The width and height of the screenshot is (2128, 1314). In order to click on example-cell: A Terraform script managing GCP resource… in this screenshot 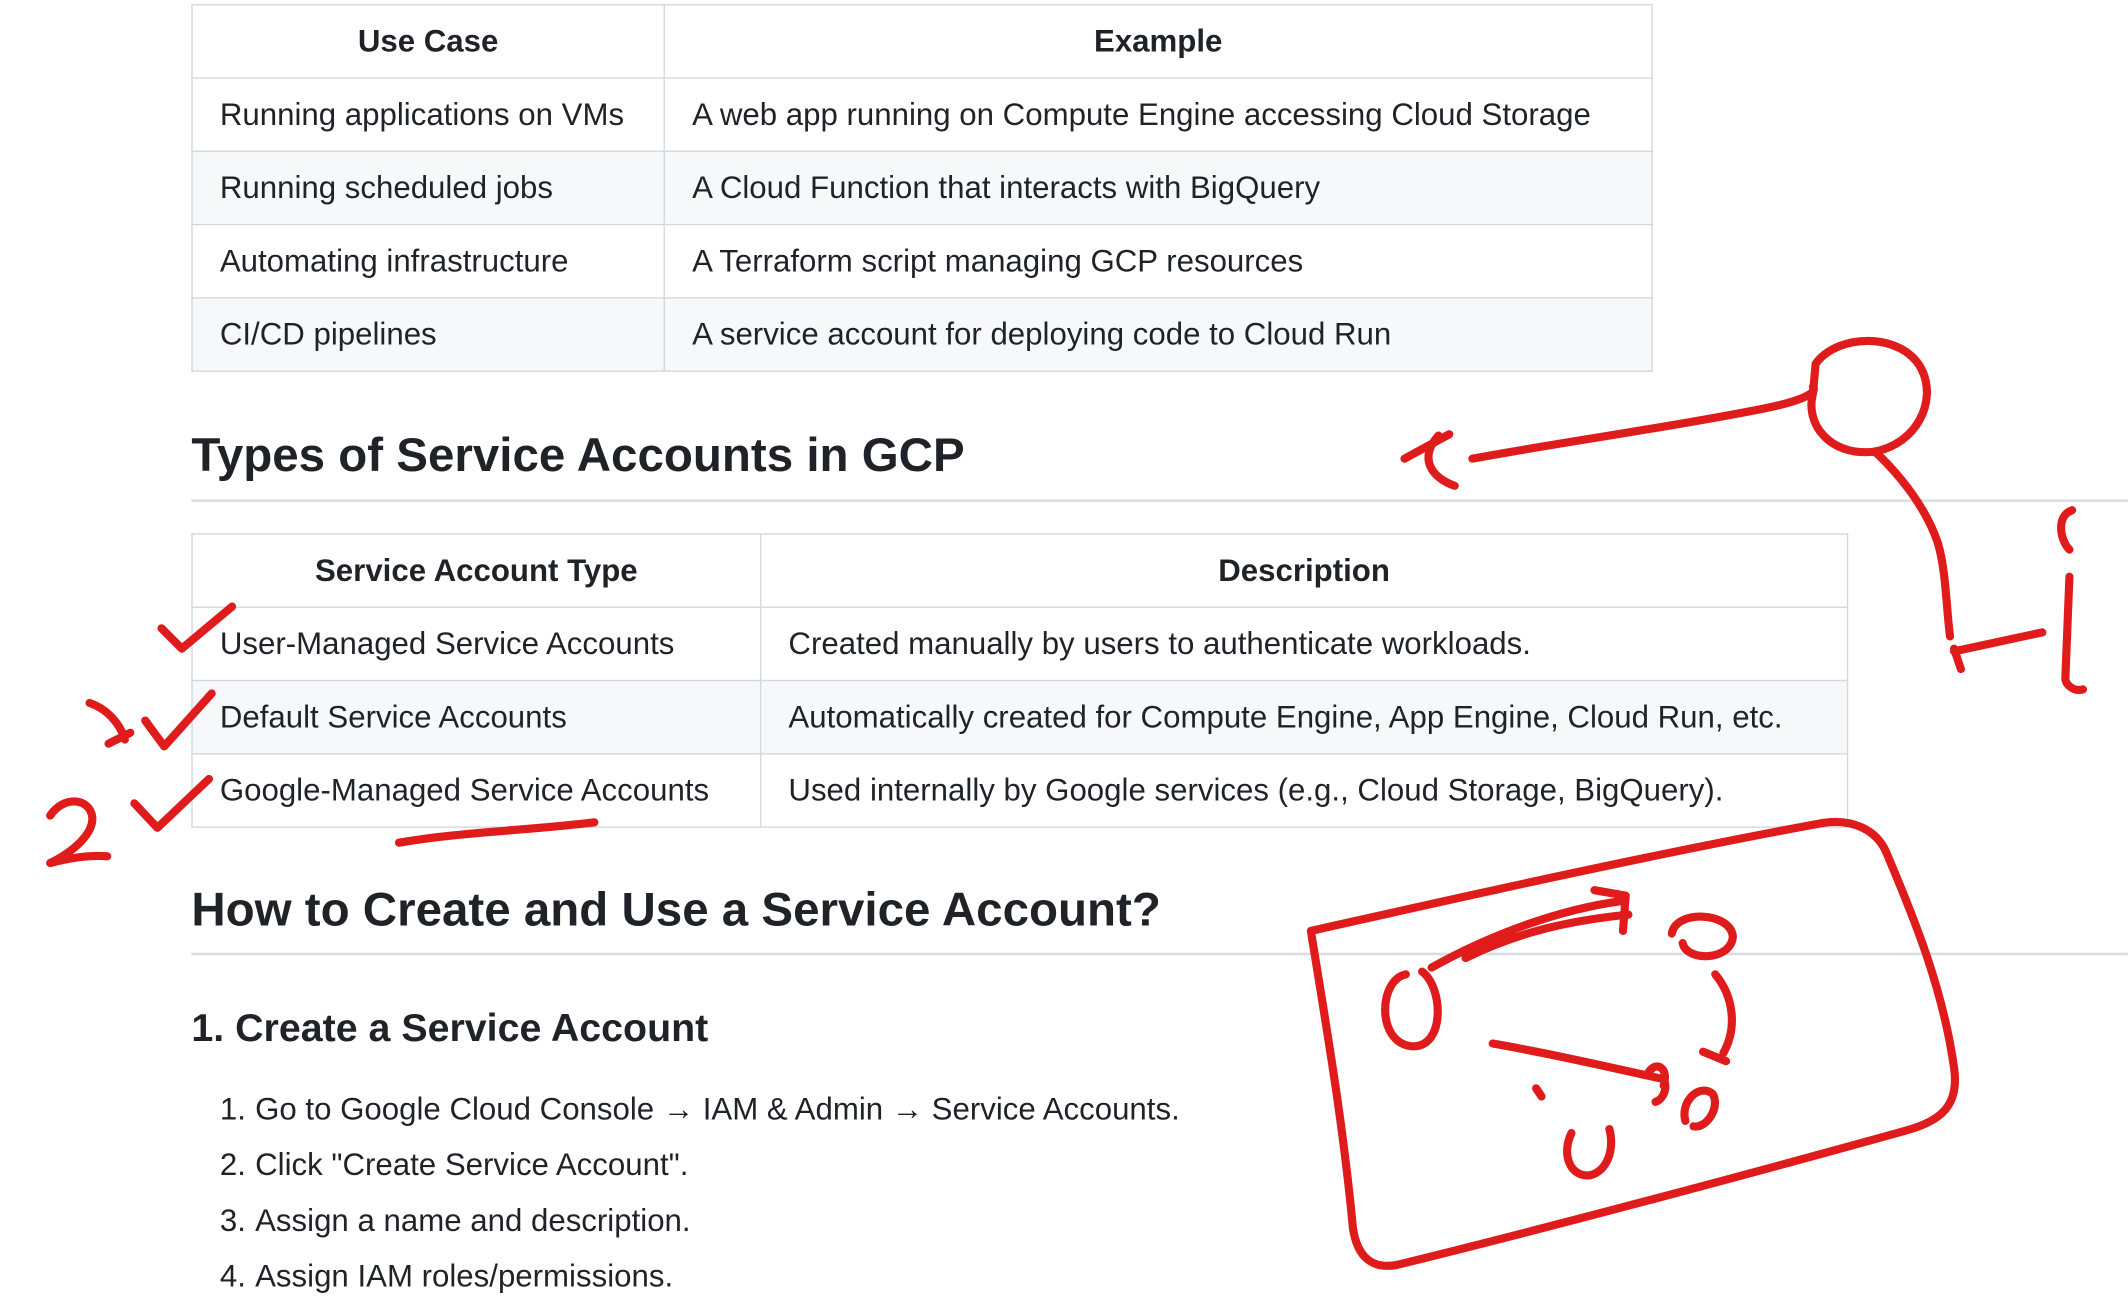, I will do `click(1158, 261)`.